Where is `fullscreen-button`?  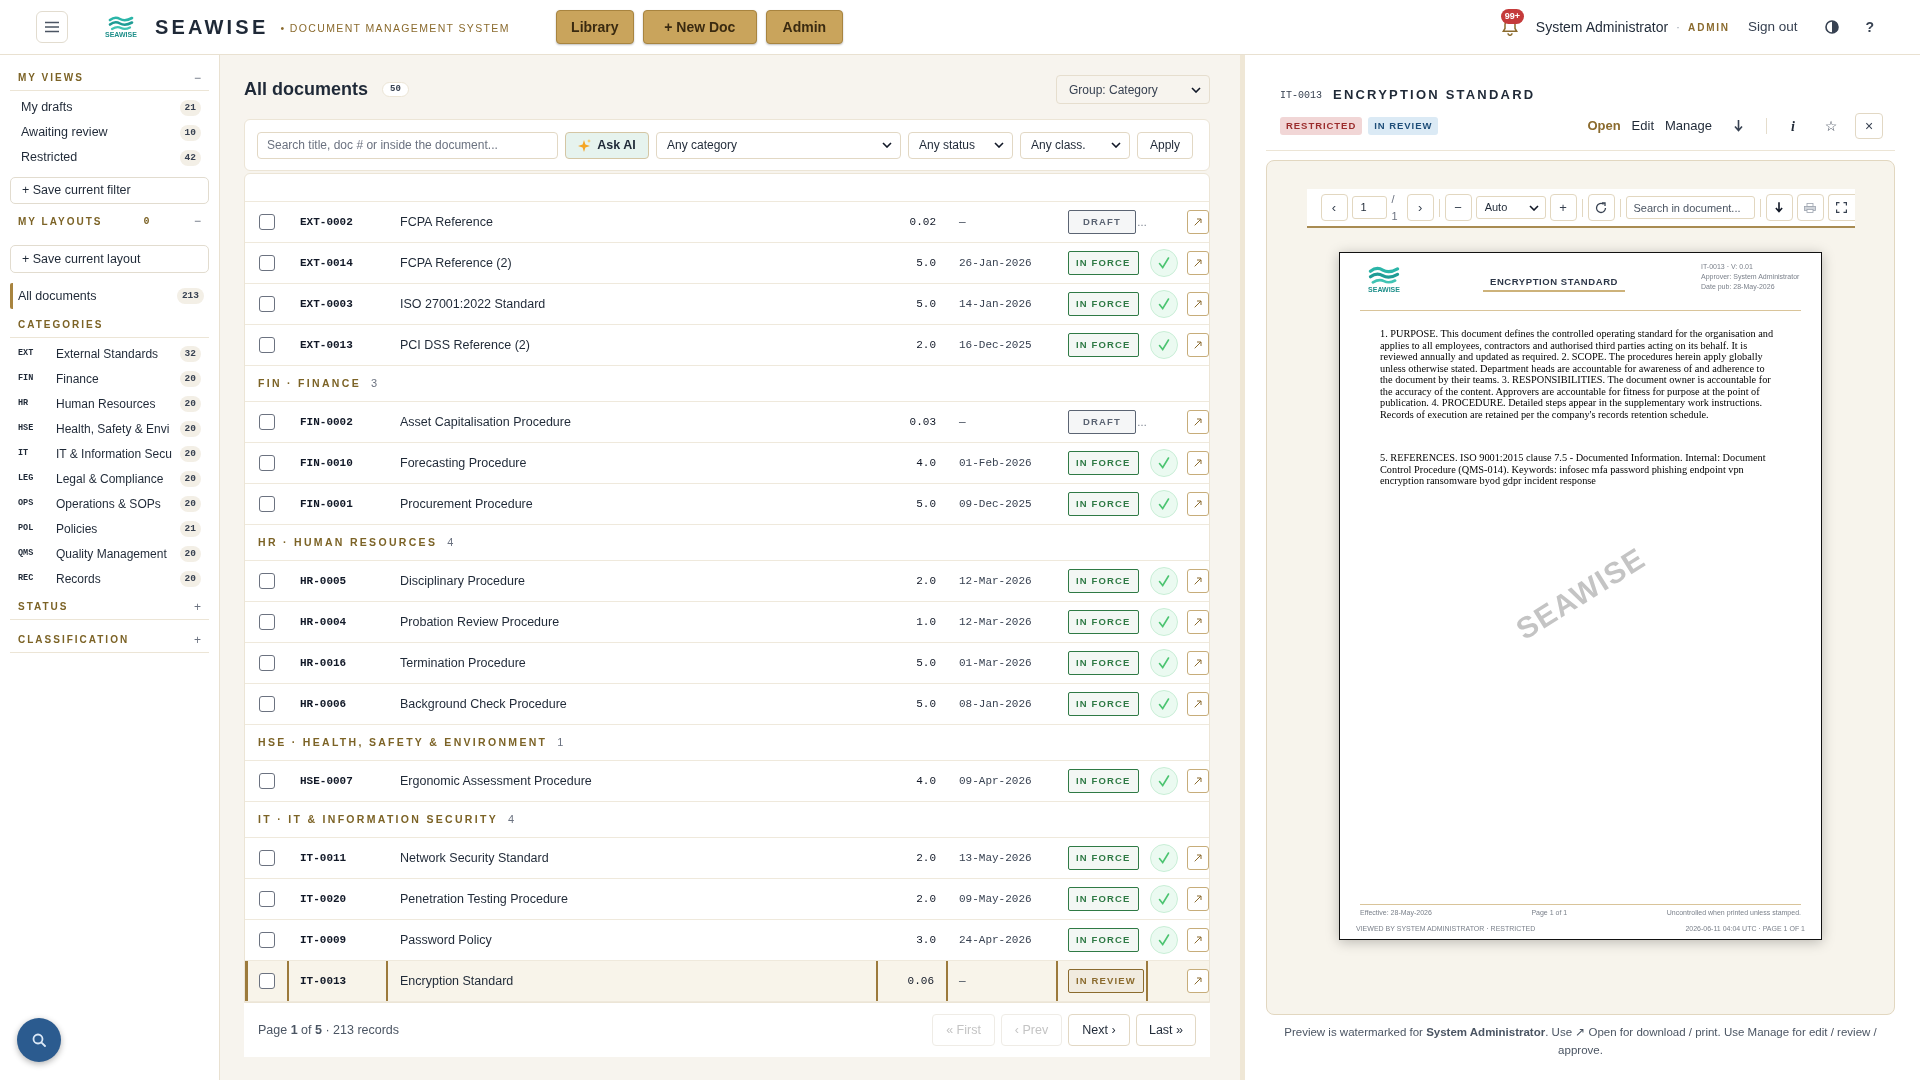 fullscreen-button is located at coordinates (1841, 207).